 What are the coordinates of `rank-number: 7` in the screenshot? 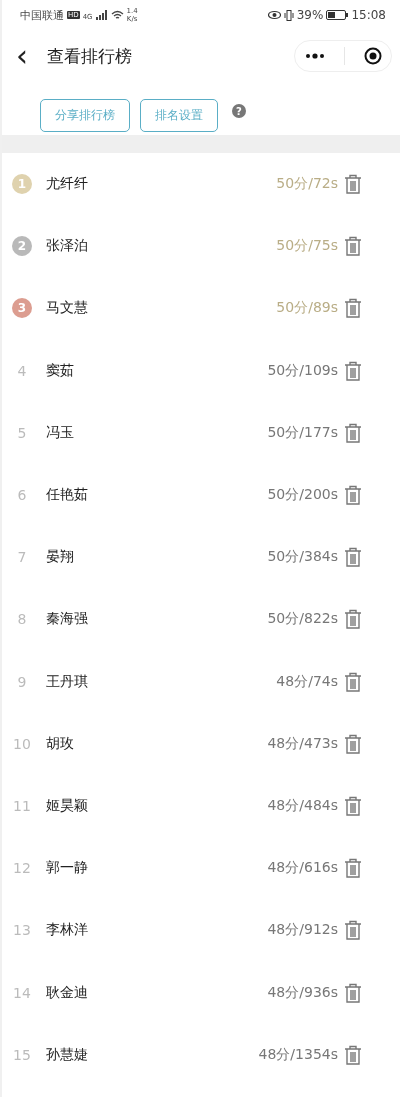 It's located at (22, 558).